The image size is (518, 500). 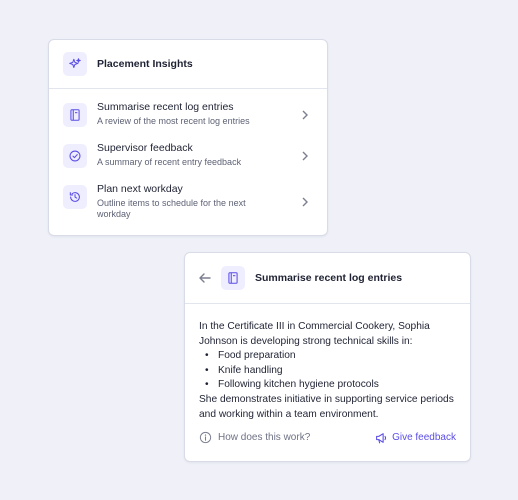 I want to click on insight-item-subtitle: A review of the most recent log entries, so click(x=173, y=121).